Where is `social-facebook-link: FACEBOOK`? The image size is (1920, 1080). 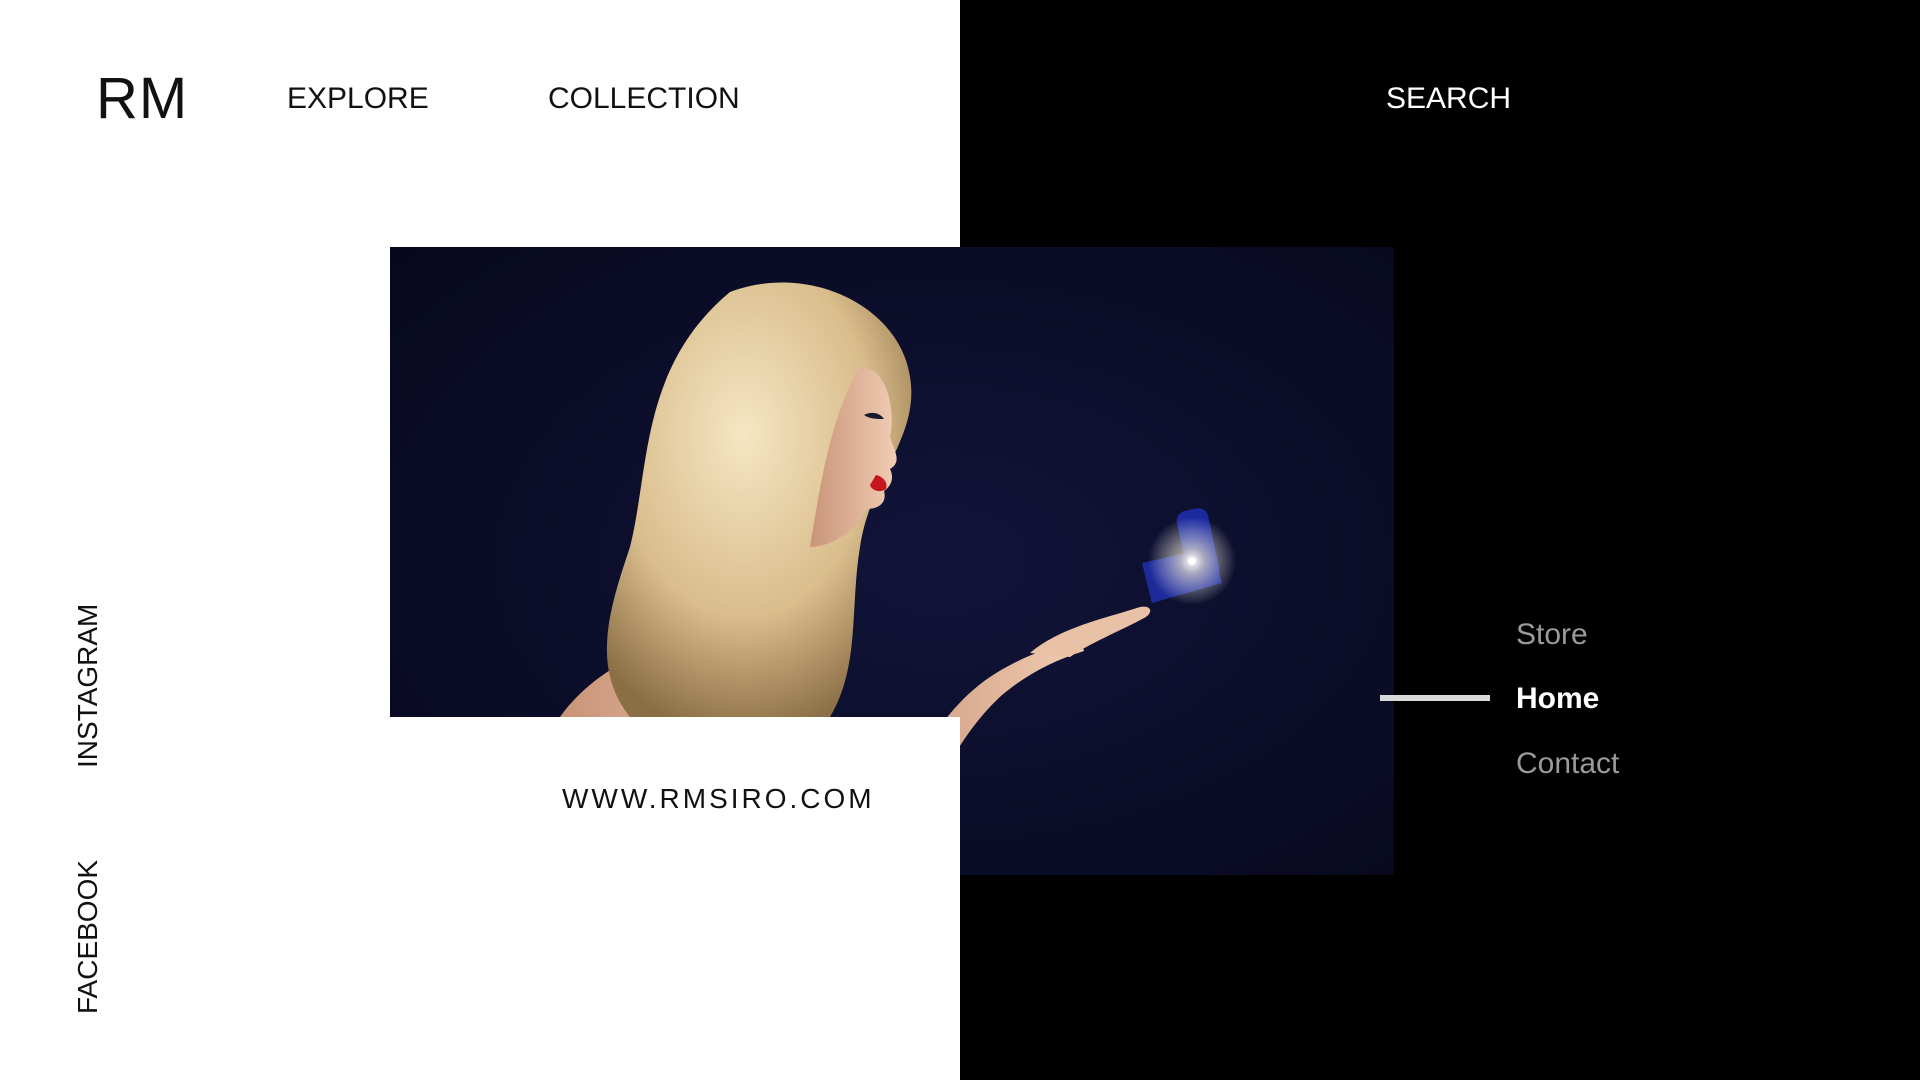 social-facebook-link: FACEBOOK is located at coordinates (87, 937).